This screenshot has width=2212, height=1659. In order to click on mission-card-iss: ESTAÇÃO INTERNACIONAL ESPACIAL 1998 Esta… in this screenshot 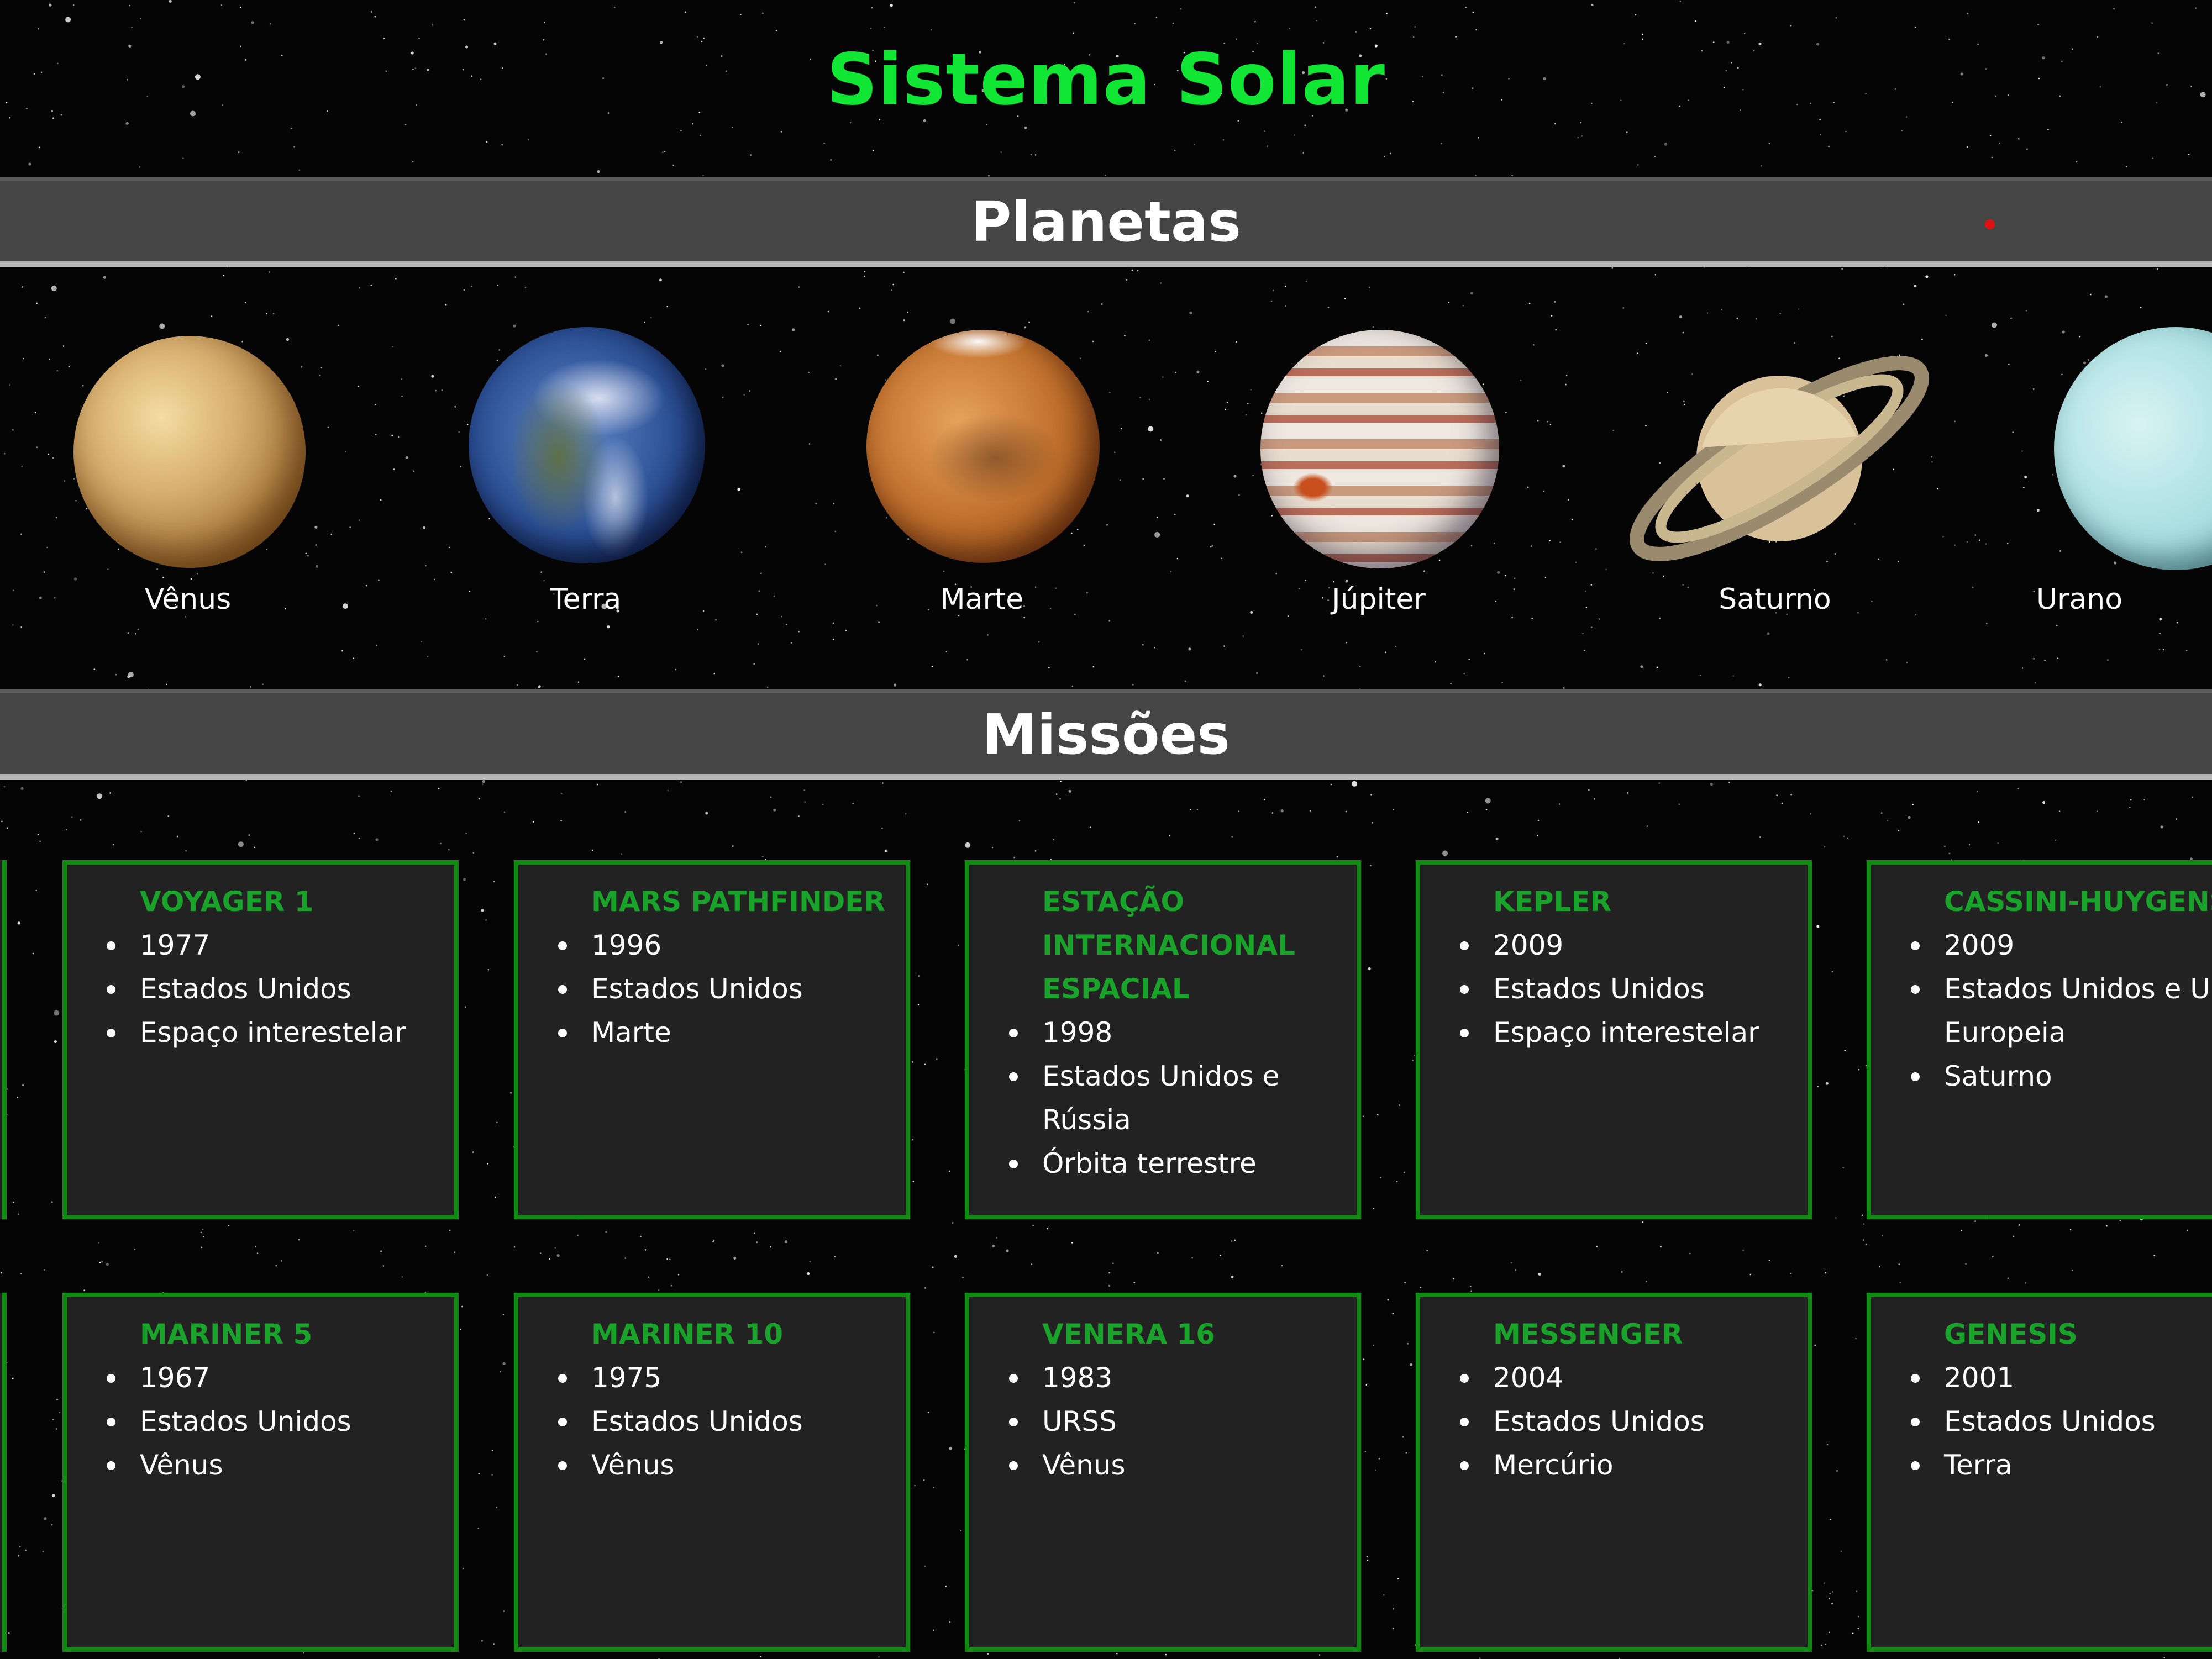, I will do `click(1163, 1039)`.